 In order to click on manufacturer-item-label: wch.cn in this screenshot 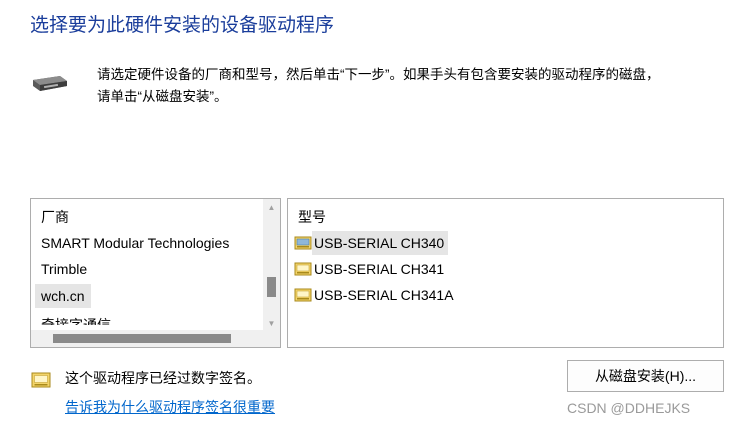, I will do `click(63, 296)`.